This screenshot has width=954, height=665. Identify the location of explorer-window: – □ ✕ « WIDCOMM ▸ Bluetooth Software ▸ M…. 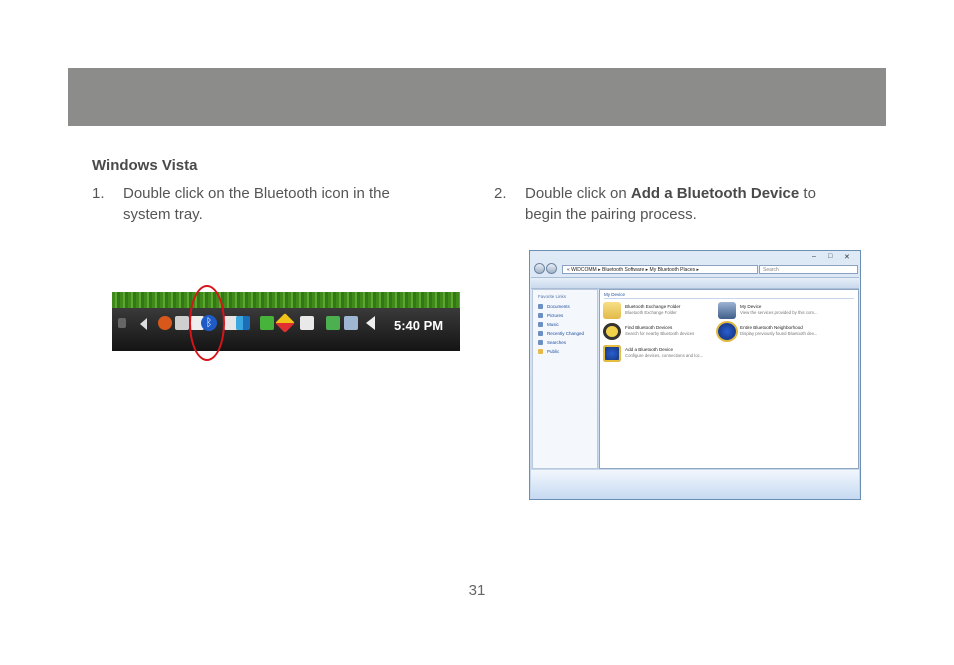
(695, 375).